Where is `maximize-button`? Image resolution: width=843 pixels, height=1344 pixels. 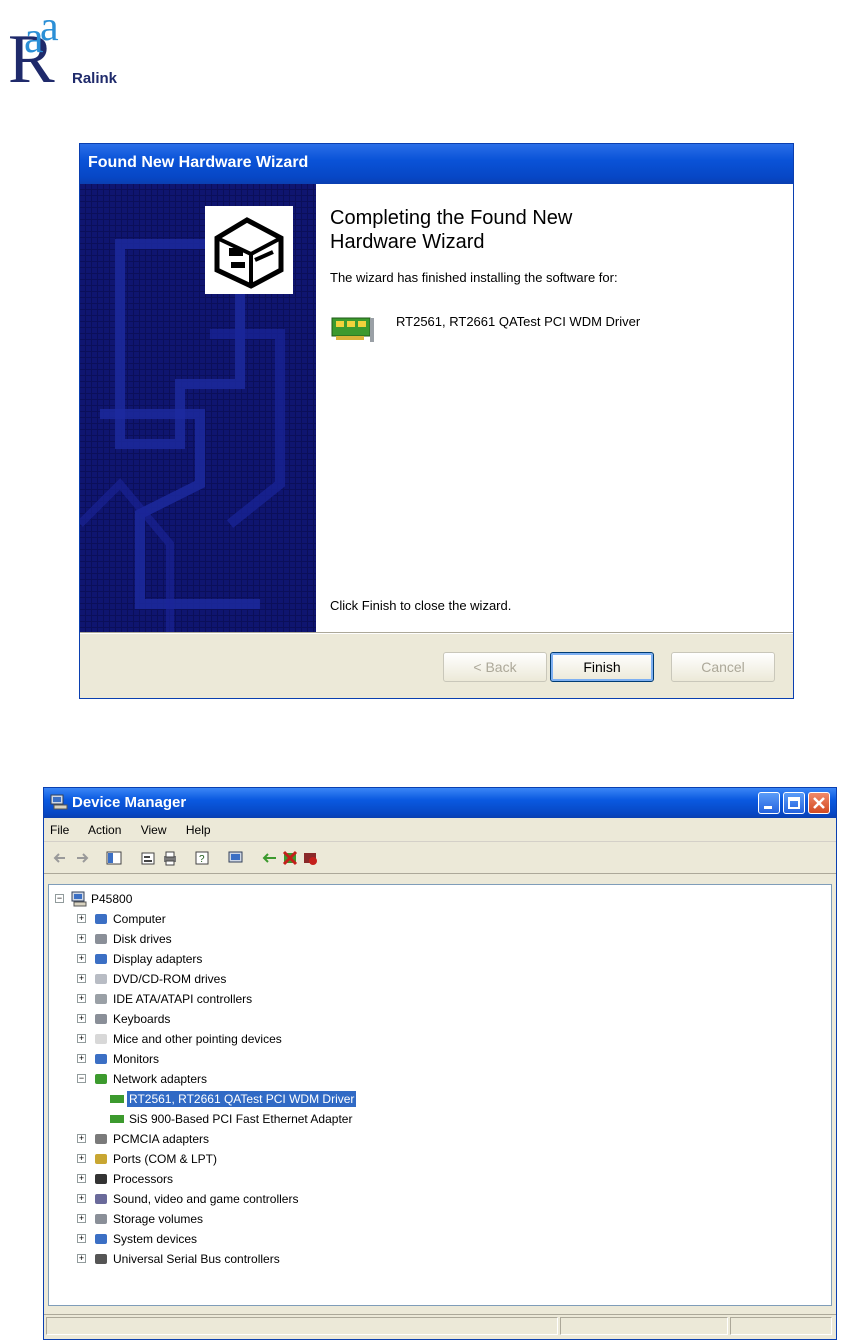
maximize-button is located at coordinates (794, 803).